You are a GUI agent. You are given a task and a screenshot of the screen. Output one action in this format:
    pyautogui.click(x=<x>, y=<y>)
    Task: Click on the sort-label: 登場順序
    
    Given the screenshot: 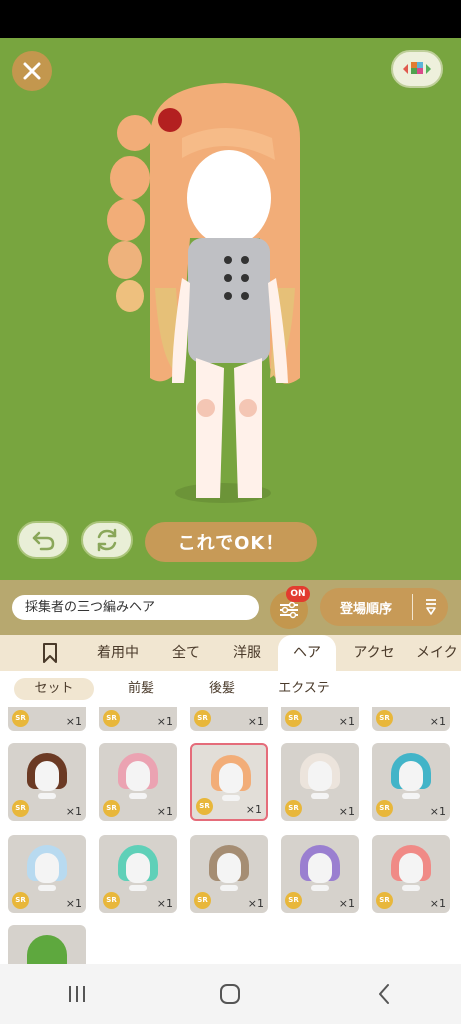 What is the action you would take?
    pyautogui.click(x=365, y=609)
    